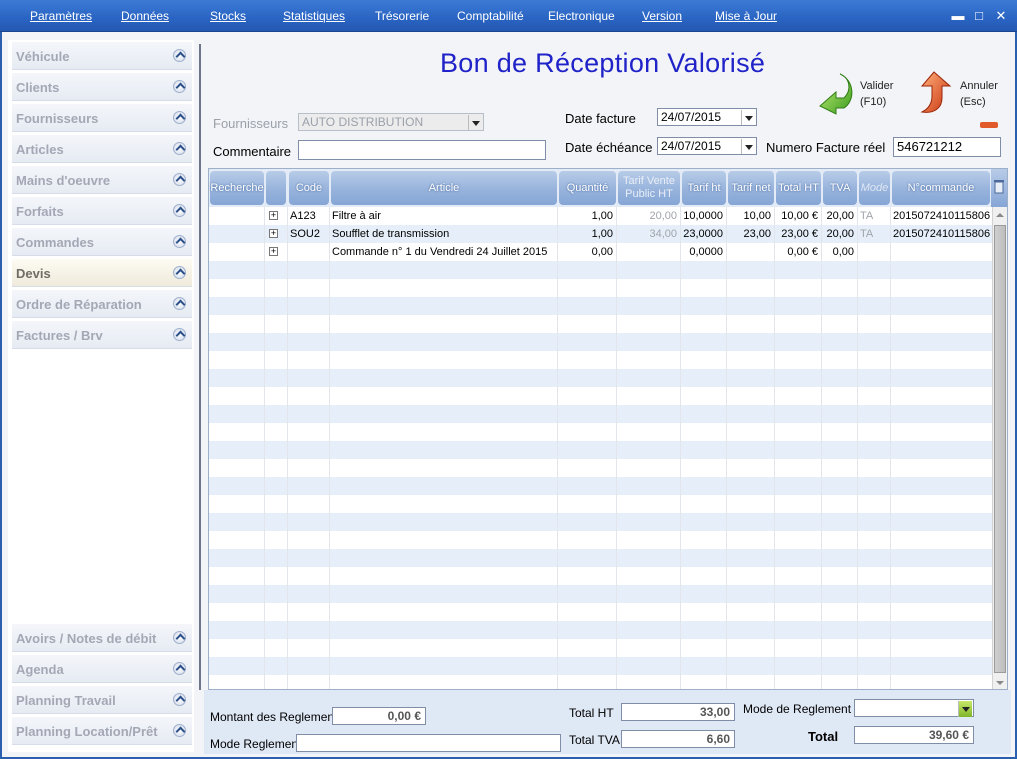 The width and height of the screenshot is (1017, 759). What do you see at coordinates (102, 273) in the screenshot?
I see `sidebar-item-devis: Devis` at bounding box center [102, 273].